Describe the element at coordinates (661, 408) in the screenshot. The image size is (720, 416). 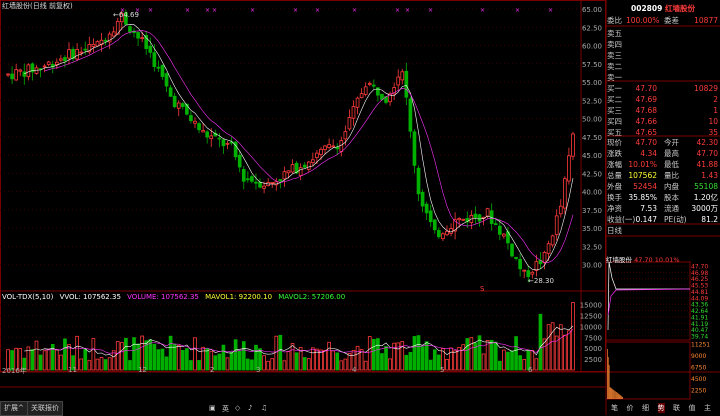
I see `mini-tab: 势` at that location.